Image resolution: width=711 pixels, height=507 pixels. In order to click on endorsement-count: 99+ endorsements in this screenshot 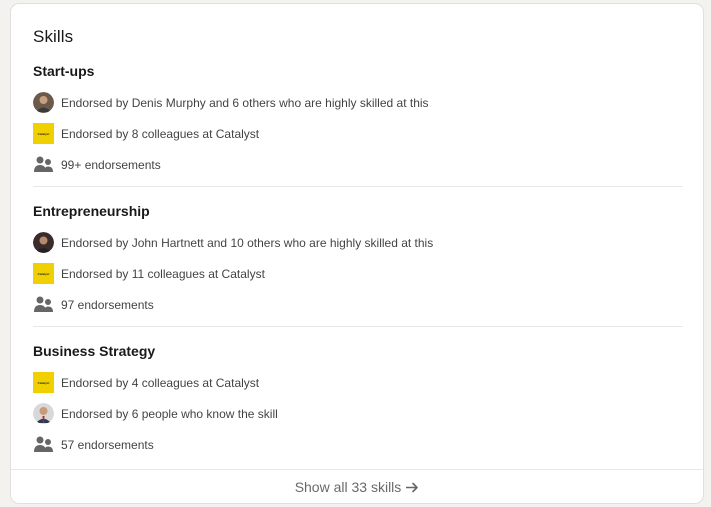, I will do `click(111, 164)`.